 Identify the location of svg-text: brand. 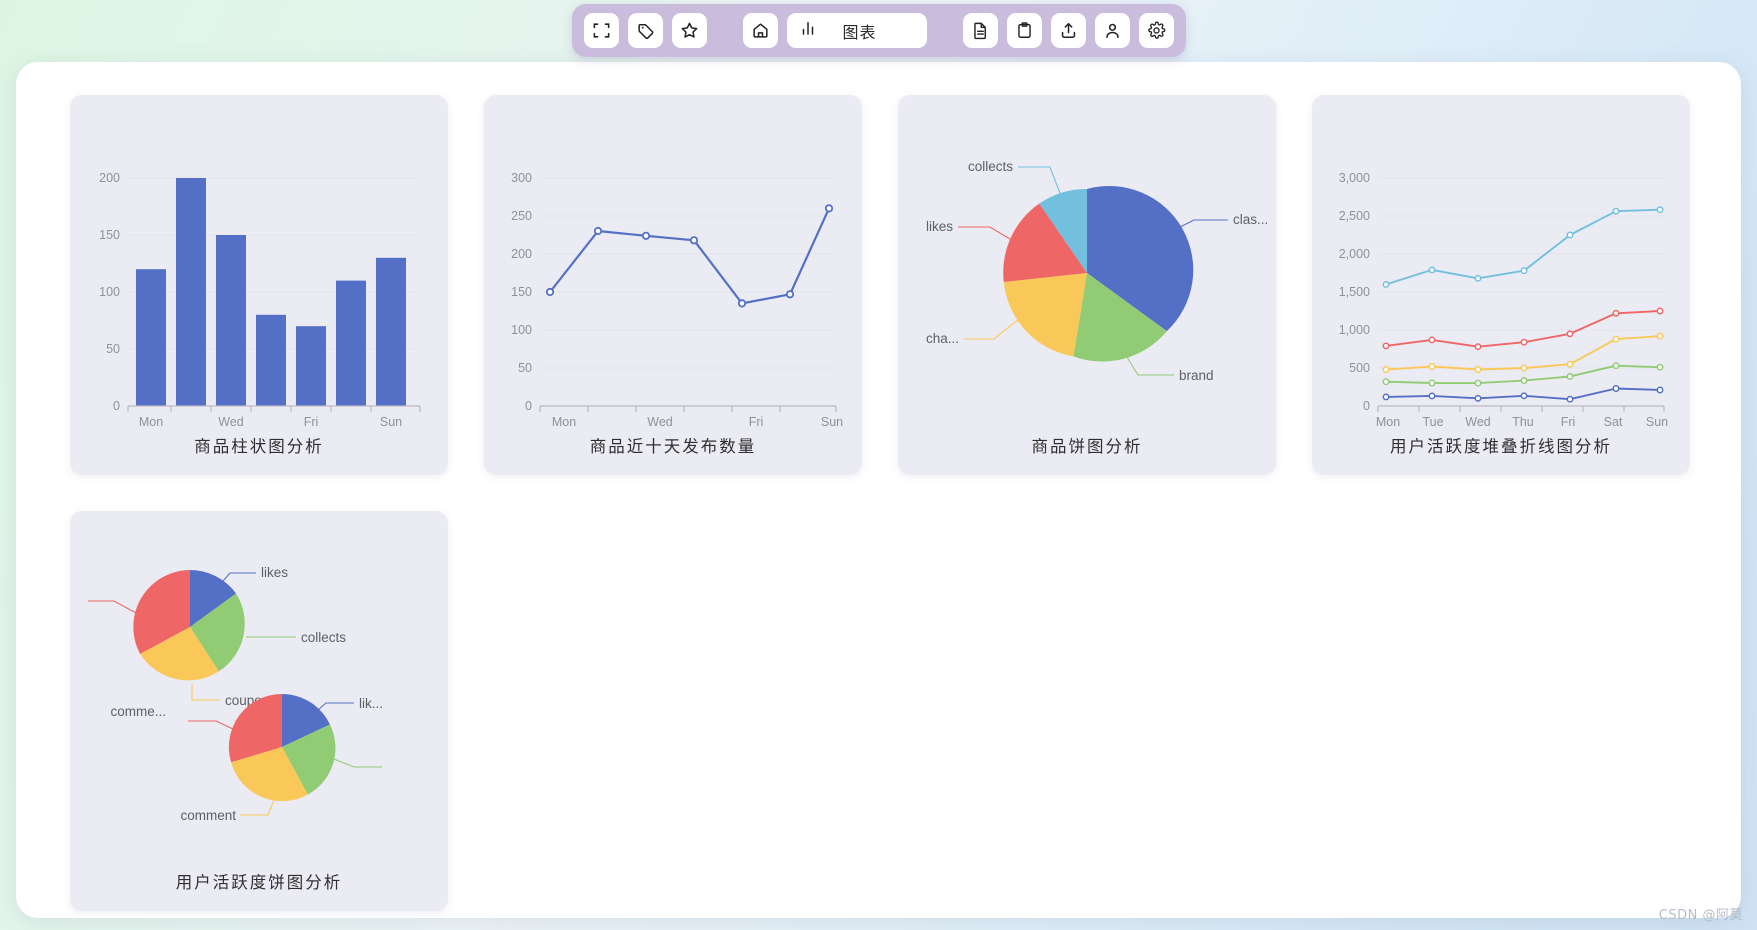
(1196, 375).